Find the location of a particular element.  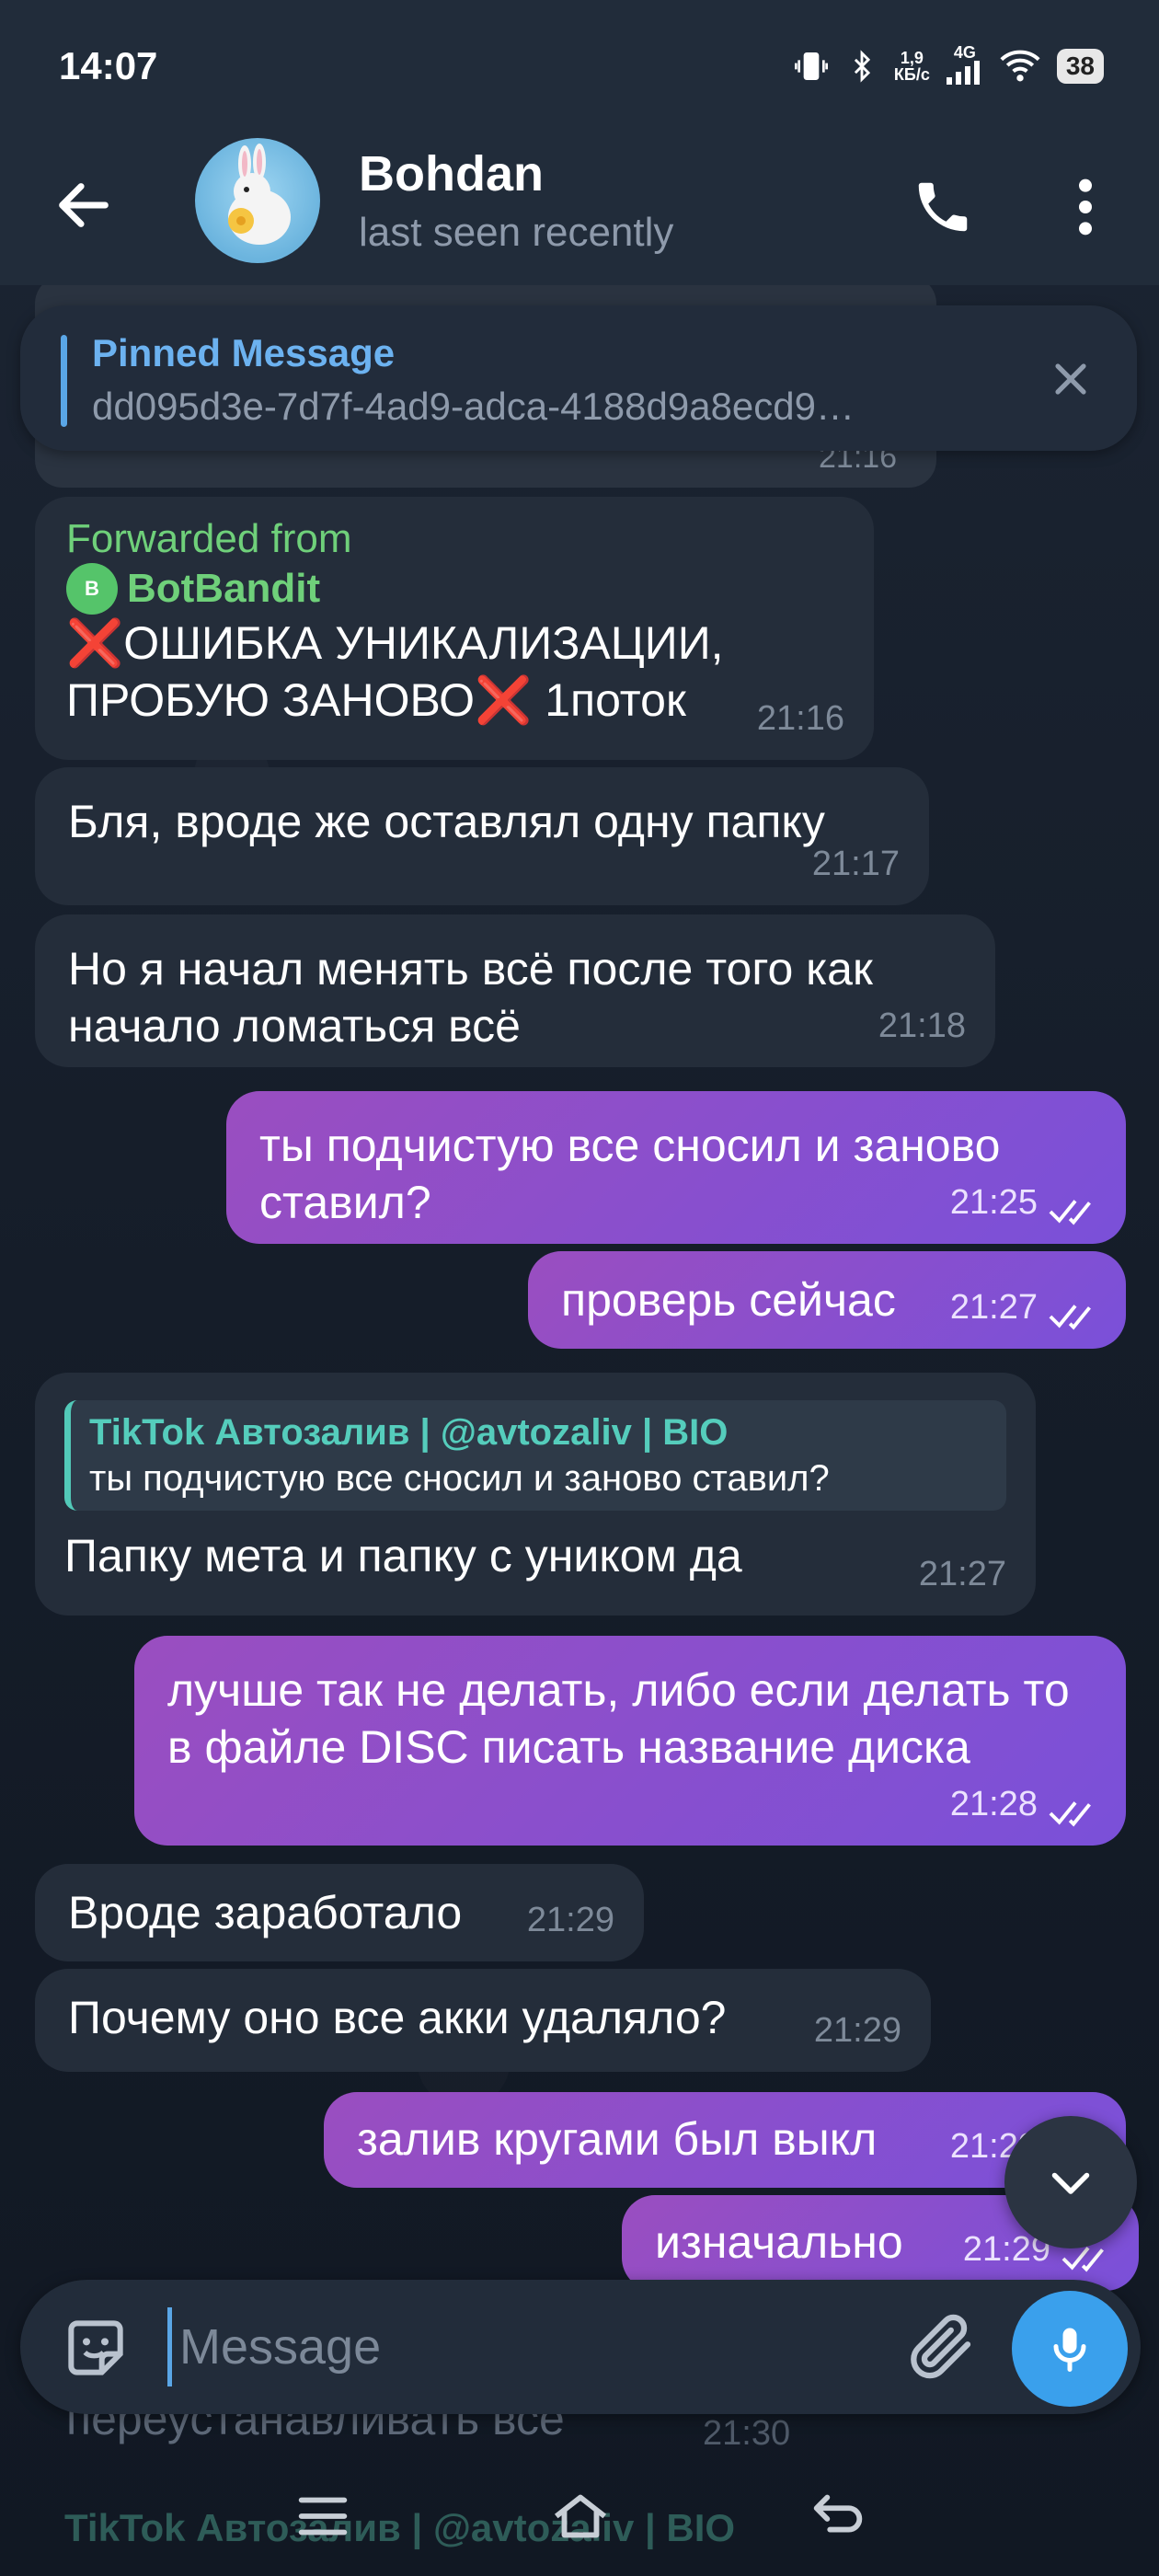

message-time: 21:25 is located at coordinates (993, 1202).